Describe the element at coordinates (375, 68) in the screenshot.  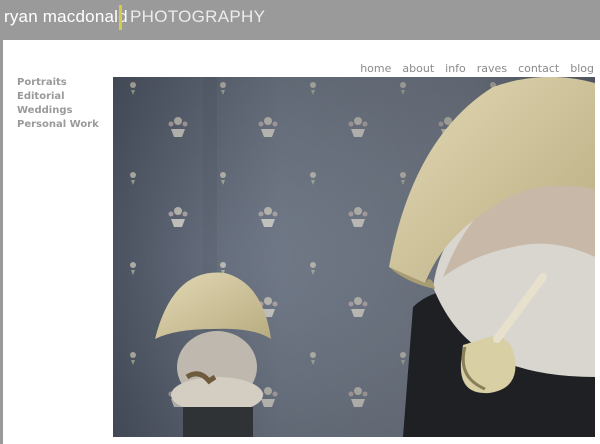
I see `nav-home: home` at that location.